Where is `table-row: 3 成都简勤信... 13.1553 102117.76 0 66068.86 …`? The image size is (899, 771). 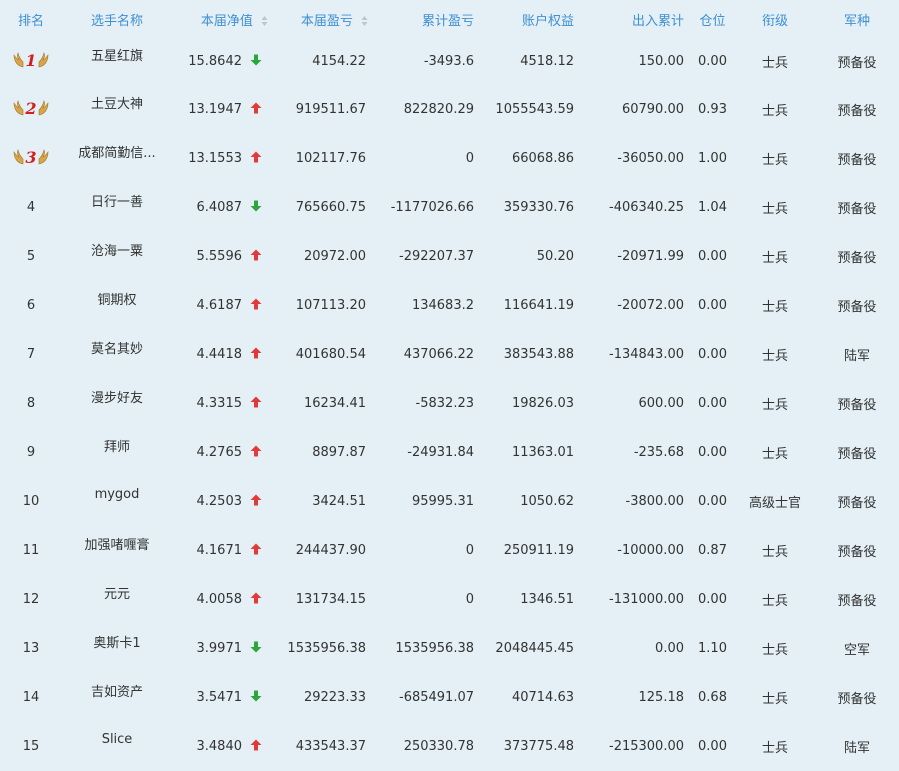
table-row: 3 成都简勤信... 13.1553 102117.76 0 66068.86 … is located at coordinates (449, 158).